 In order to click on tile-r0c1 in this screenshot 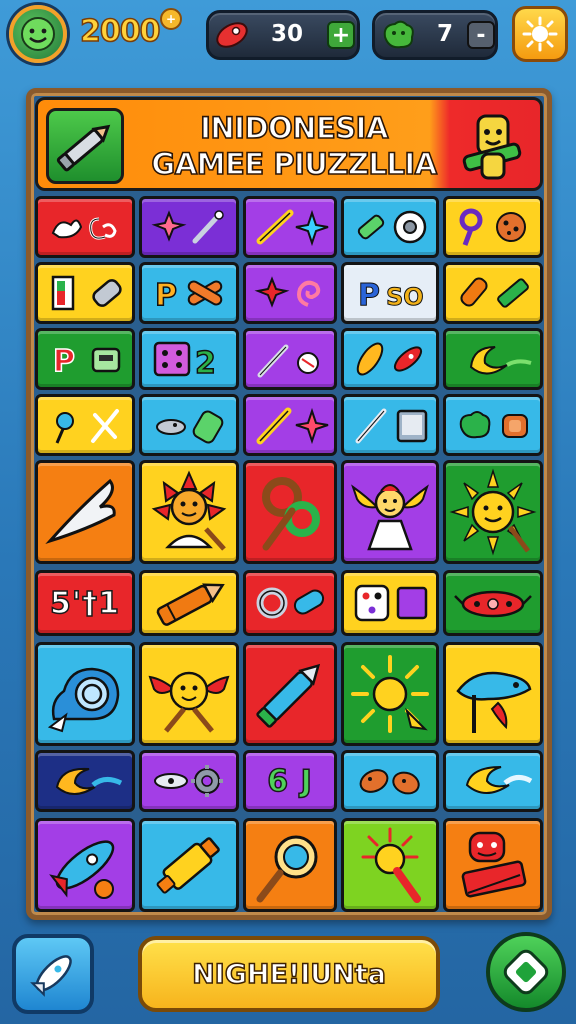, I will do `click(189, 227)`.